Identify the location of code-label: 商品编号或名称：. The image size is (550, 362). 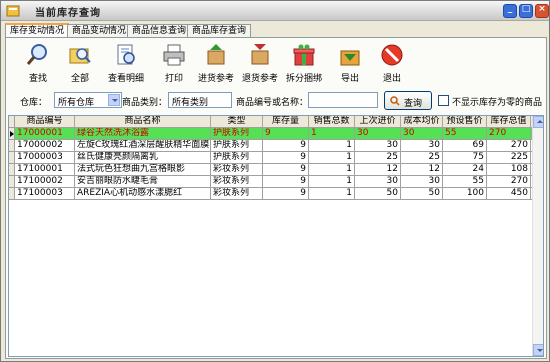
(272, 103).